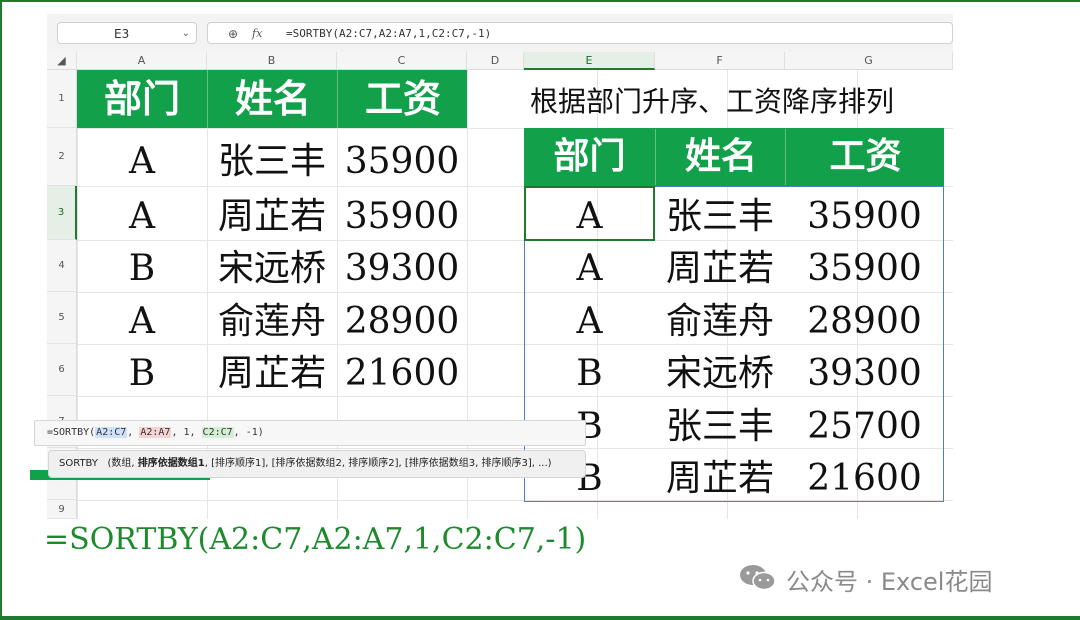 This screenshot has width=1080, height=620. What do you see at coordinates (864, 374) in the screenshot?
I see `result-cell: 39300` at bounding box center [864, 374].